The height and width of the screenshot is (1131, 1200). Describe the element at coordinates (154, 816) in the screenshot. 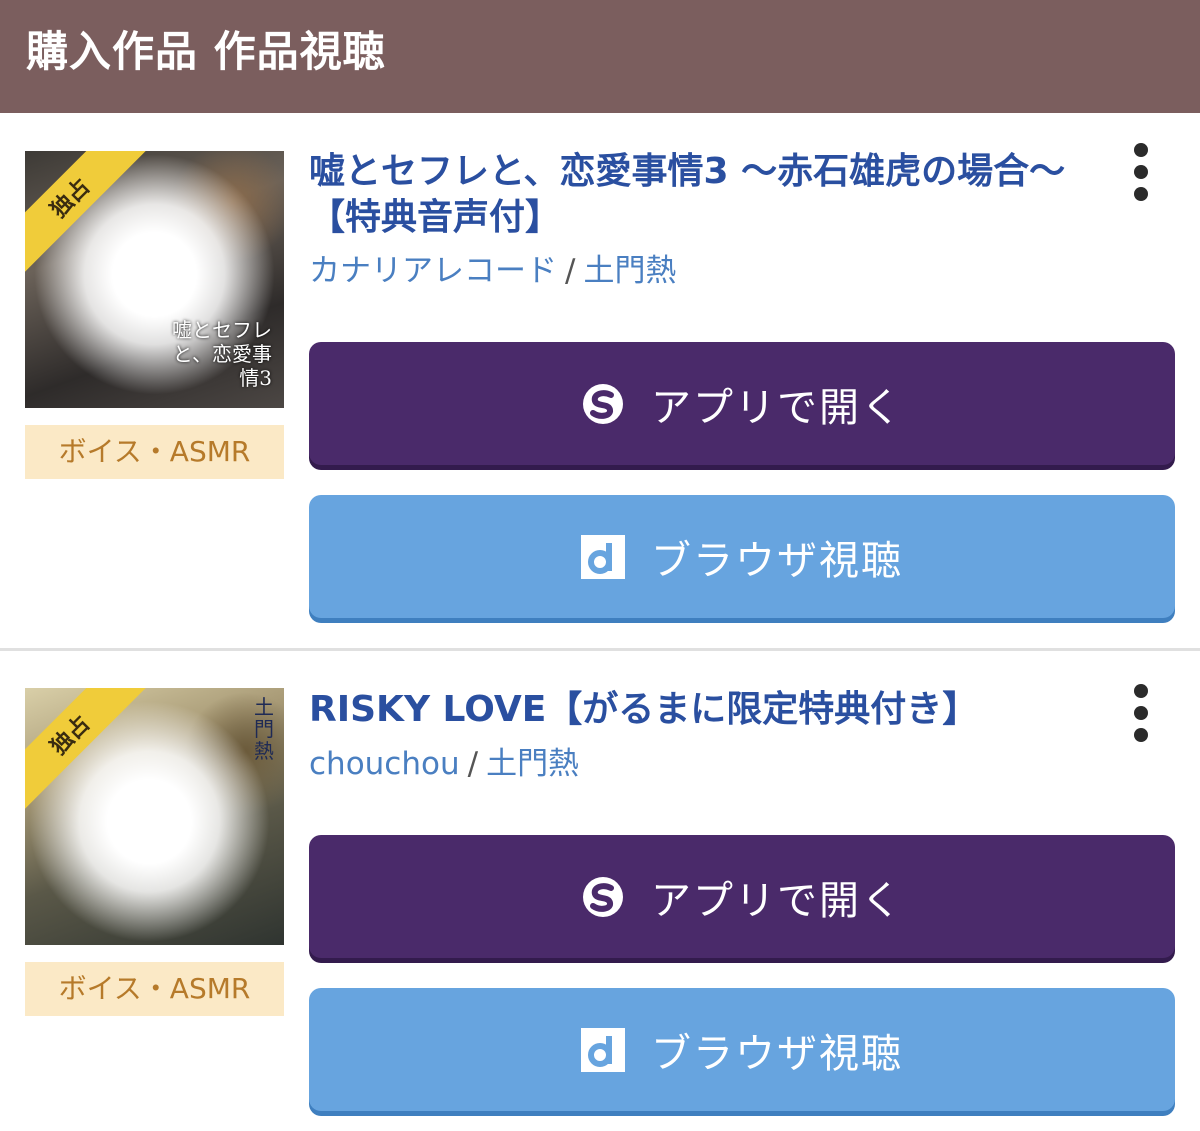

I see `cover-image: 独占 土門熱` at that location.